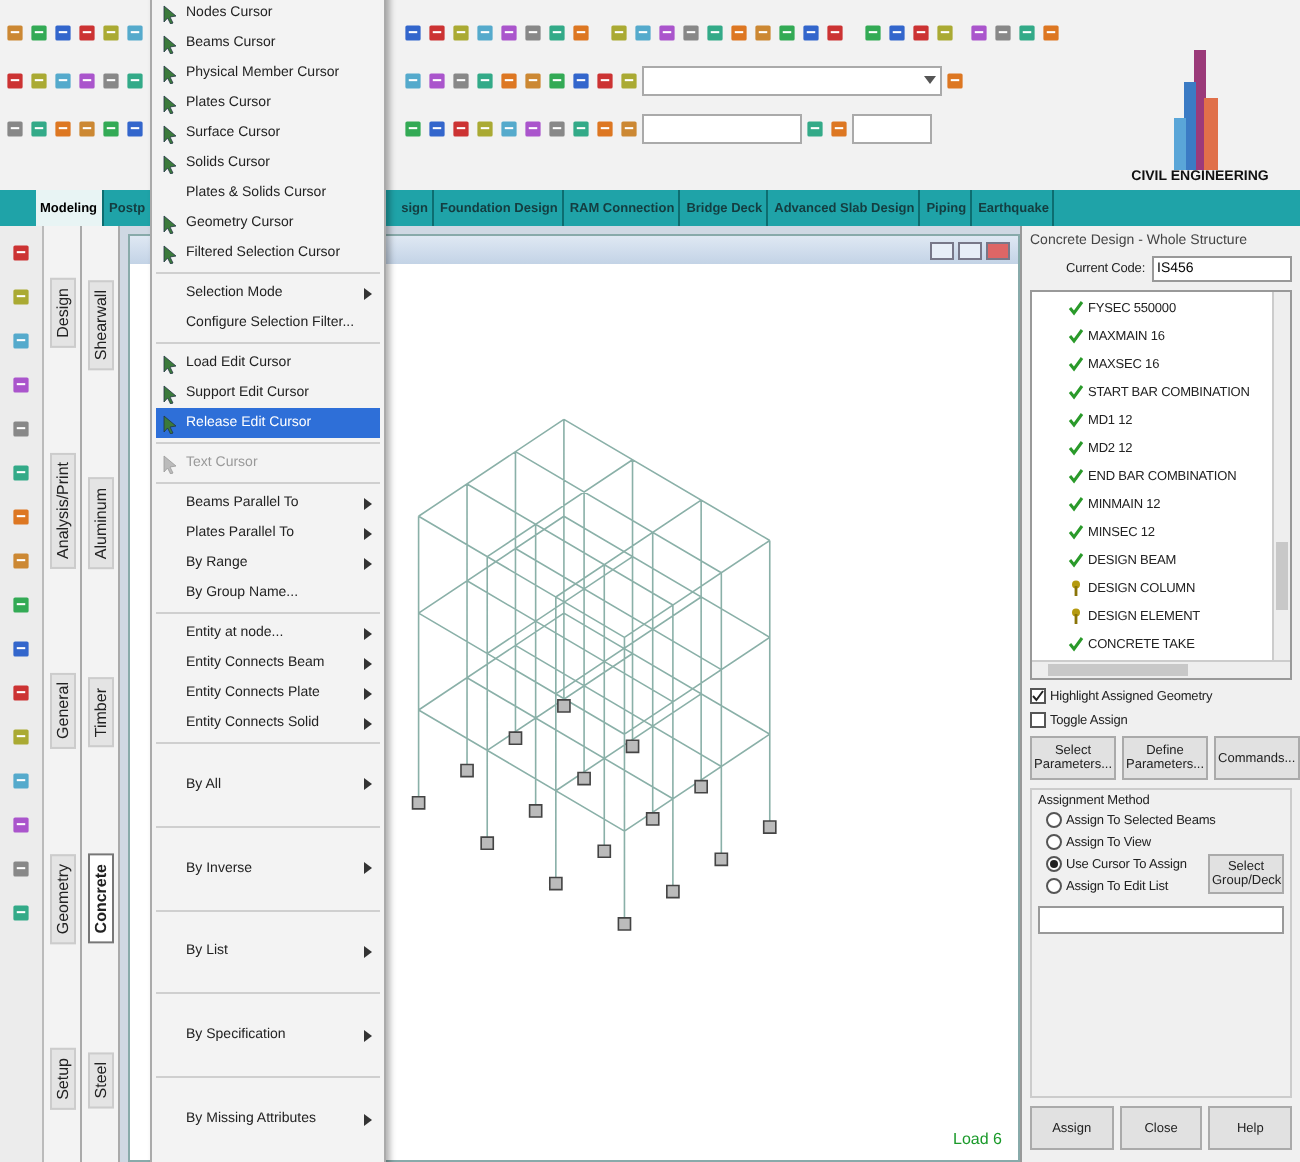 The width and height of the screenshot is (1300, 1162). Describe the element at coordinates (100, 899) in the screenshot. I see `side-tab: Concrete` at that location.